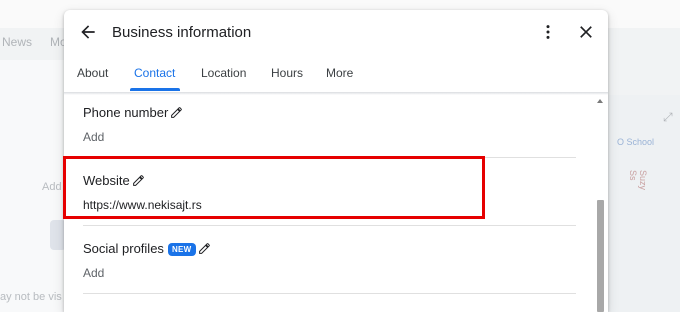 The width and height of the screenshot is (680, 312). I want to click on tab-hours: Hours, so click(287, 73).